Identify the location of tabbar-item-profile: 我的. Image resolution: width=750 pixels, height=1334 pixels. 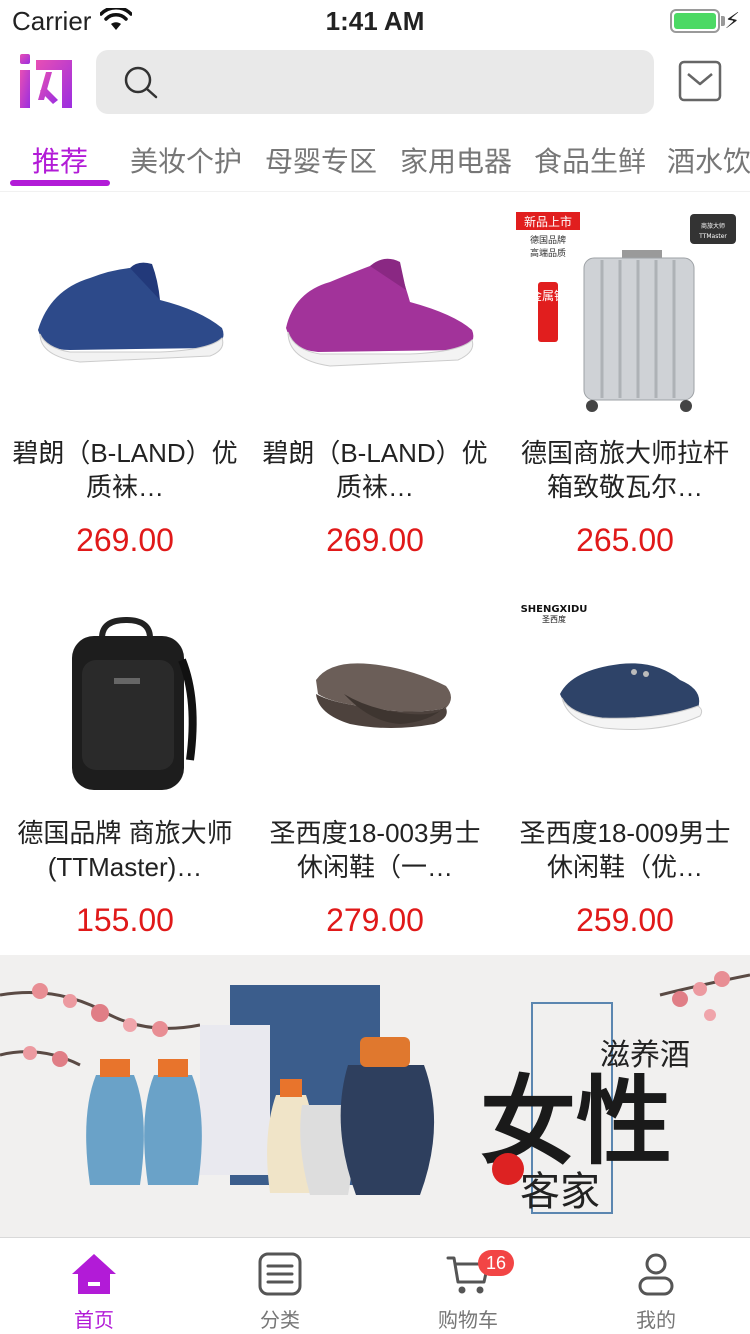
(656, 1290).